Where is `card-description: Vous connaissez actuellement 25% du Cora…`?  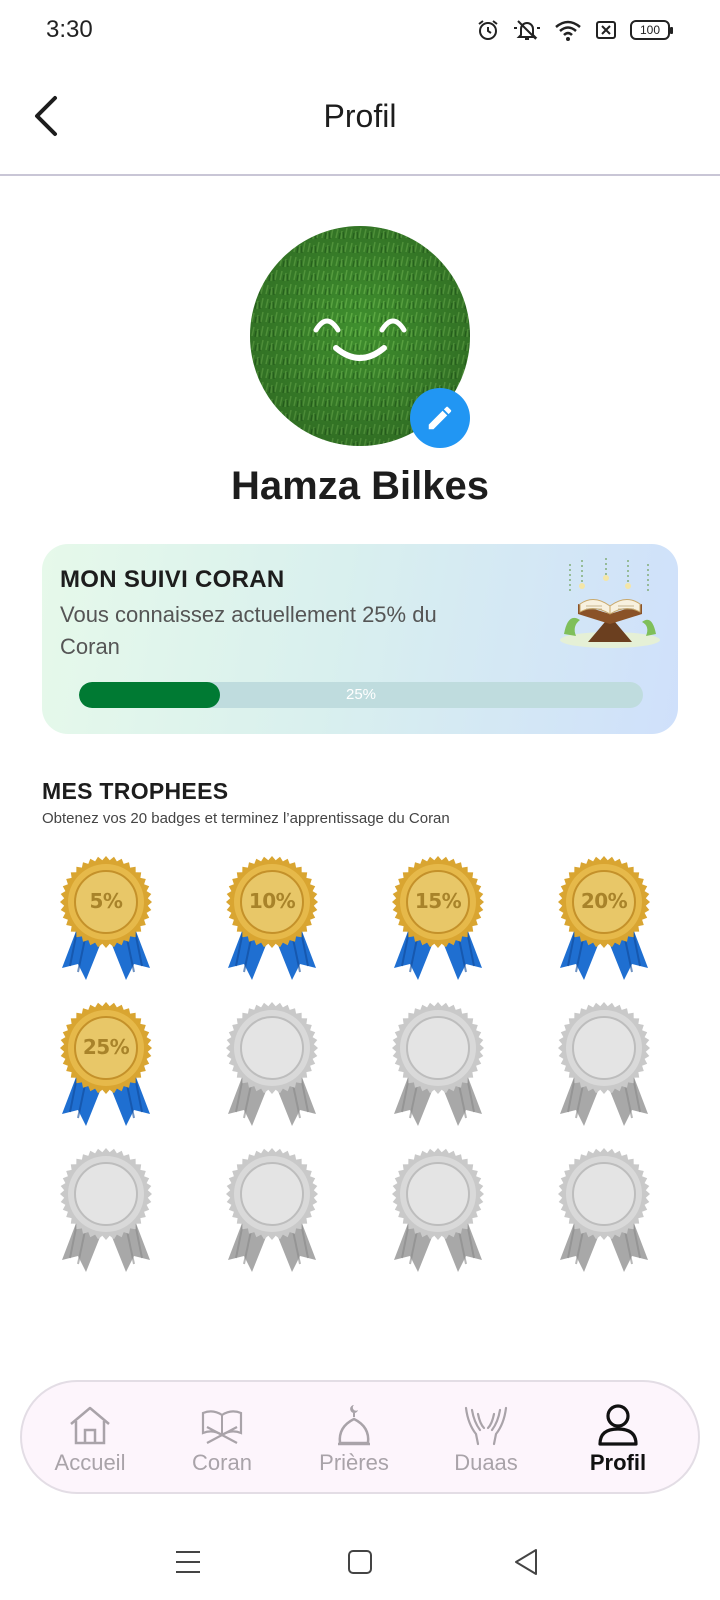 card-description: Vous connaissez actuellement 25% du Cora… is located at coordinates (248, 630).